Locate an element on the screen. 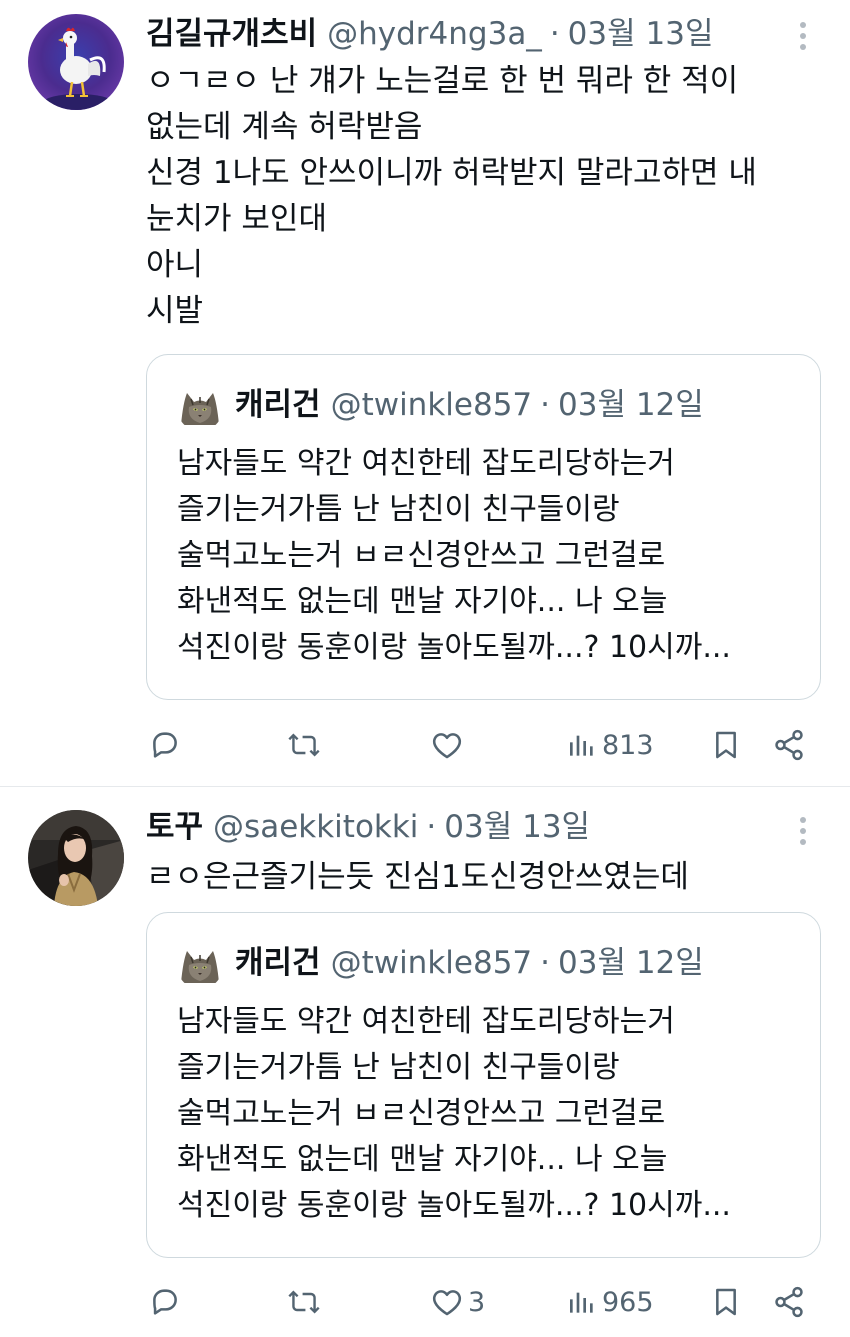 Image resolution: width=850 pixels, height=1337 pixels. like-button is located at coordinates (449, 745).